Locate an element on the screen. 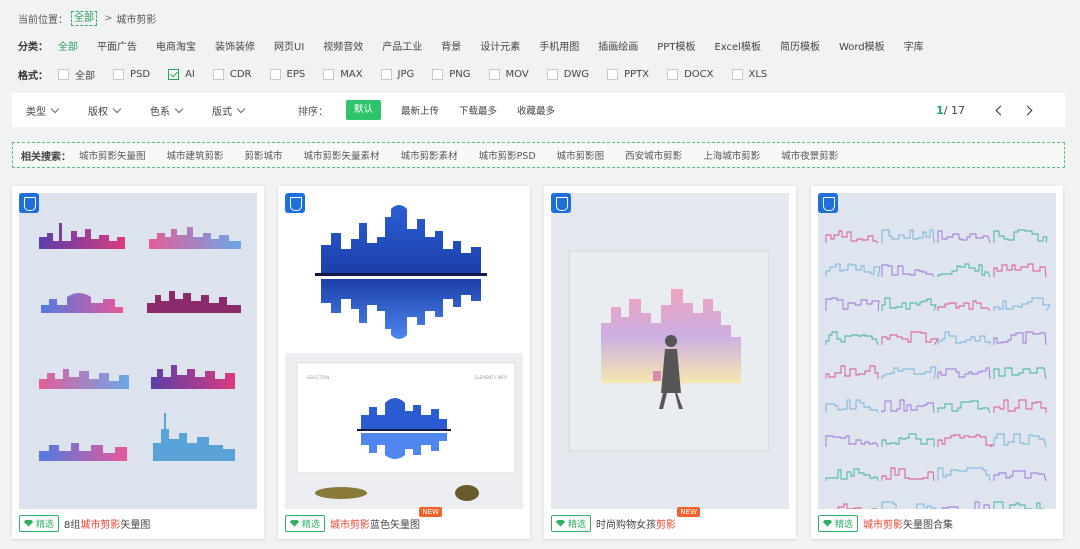 The width and height of the screenshot is (1080, 549). format-option: DWG is located at coordinates (567, 74).